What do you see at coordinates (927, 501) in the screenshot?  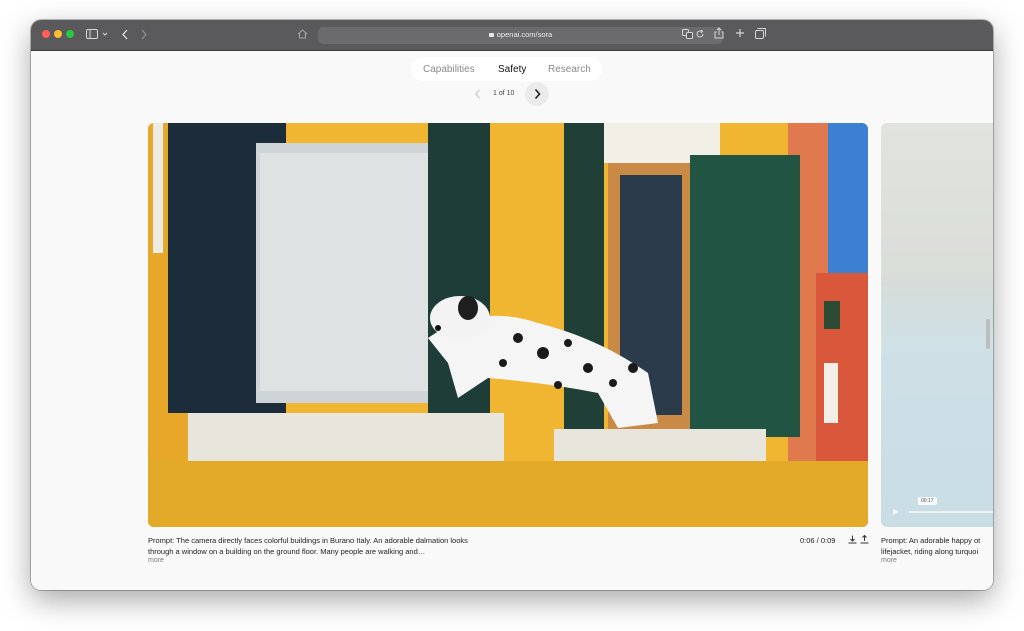 I see `video-time-badge: 00:17` at bounding box center [927, 501].